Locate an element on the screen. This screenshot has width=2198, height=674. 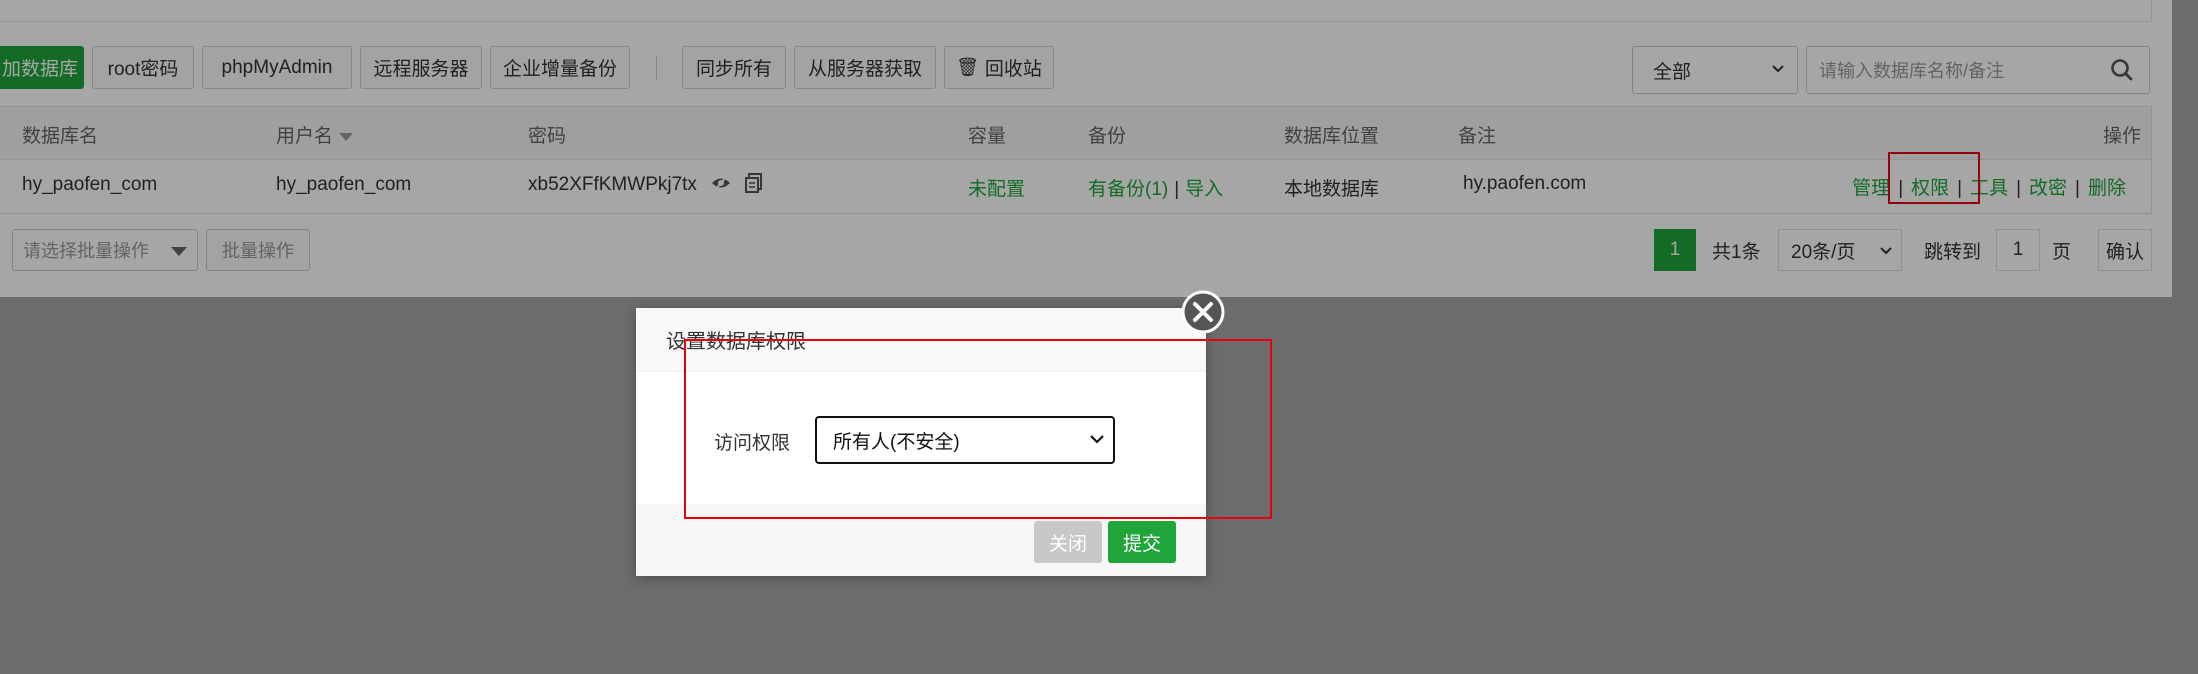
highlight-permission-field is located at coordinates (978, 429).